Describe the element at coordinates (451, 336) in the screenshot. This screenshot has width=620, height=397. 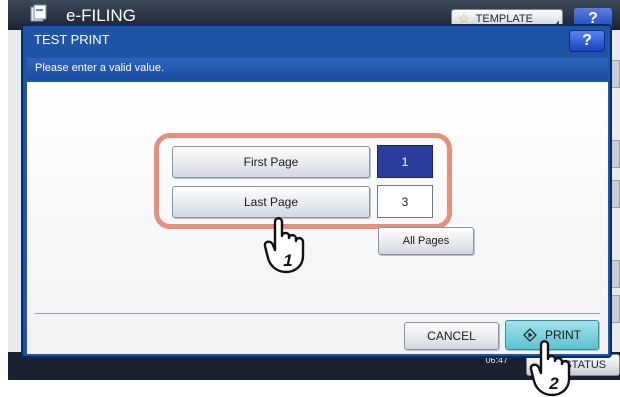
I see `cancel-button: CANCEL` at that location.